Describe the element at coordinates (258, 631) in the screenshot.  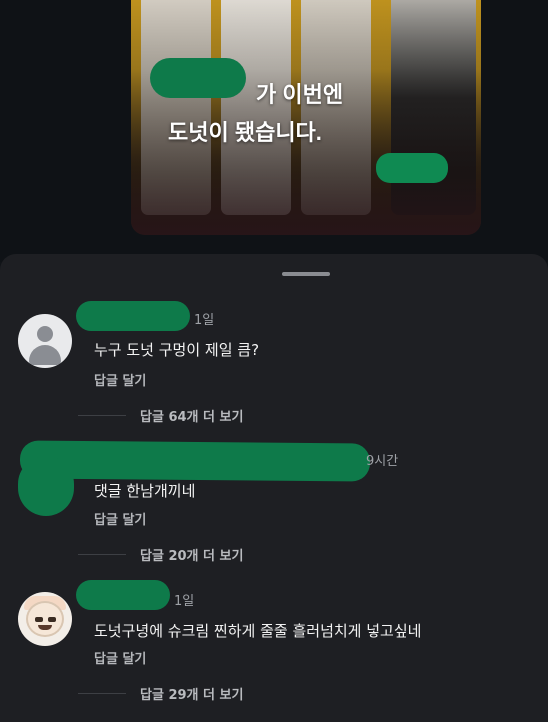
I see `comment-text: 도넛구녕에 슈크림 찐하게 줄줄 흘러넘치게 넣고싶네` at that location.